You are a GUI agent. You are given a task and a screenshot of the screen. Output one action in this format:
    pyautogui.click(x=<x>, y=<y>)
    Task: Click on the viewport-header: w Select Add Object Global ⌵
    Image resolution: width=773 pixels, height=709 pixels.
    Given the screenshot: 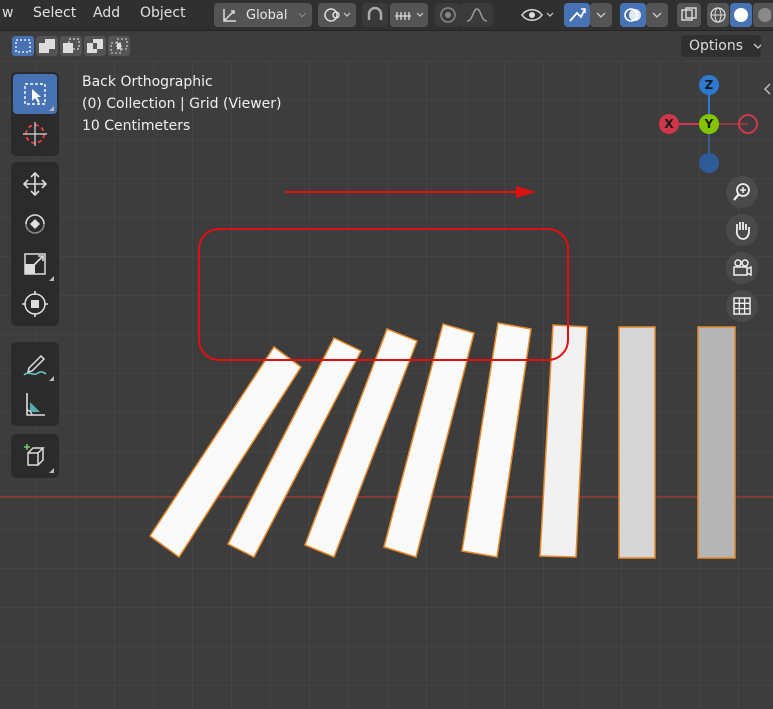 What is the action you would take?
    pyautogui.click(x=386, y=15)
    